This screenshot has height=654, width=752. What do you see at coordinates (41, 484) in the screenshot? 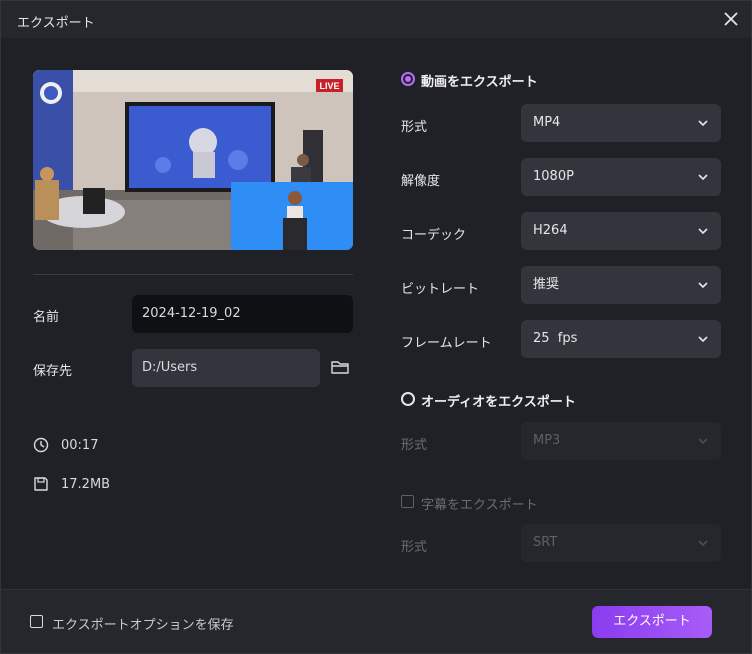
I see `save-disk-icon` at bounding box center [41, 484].